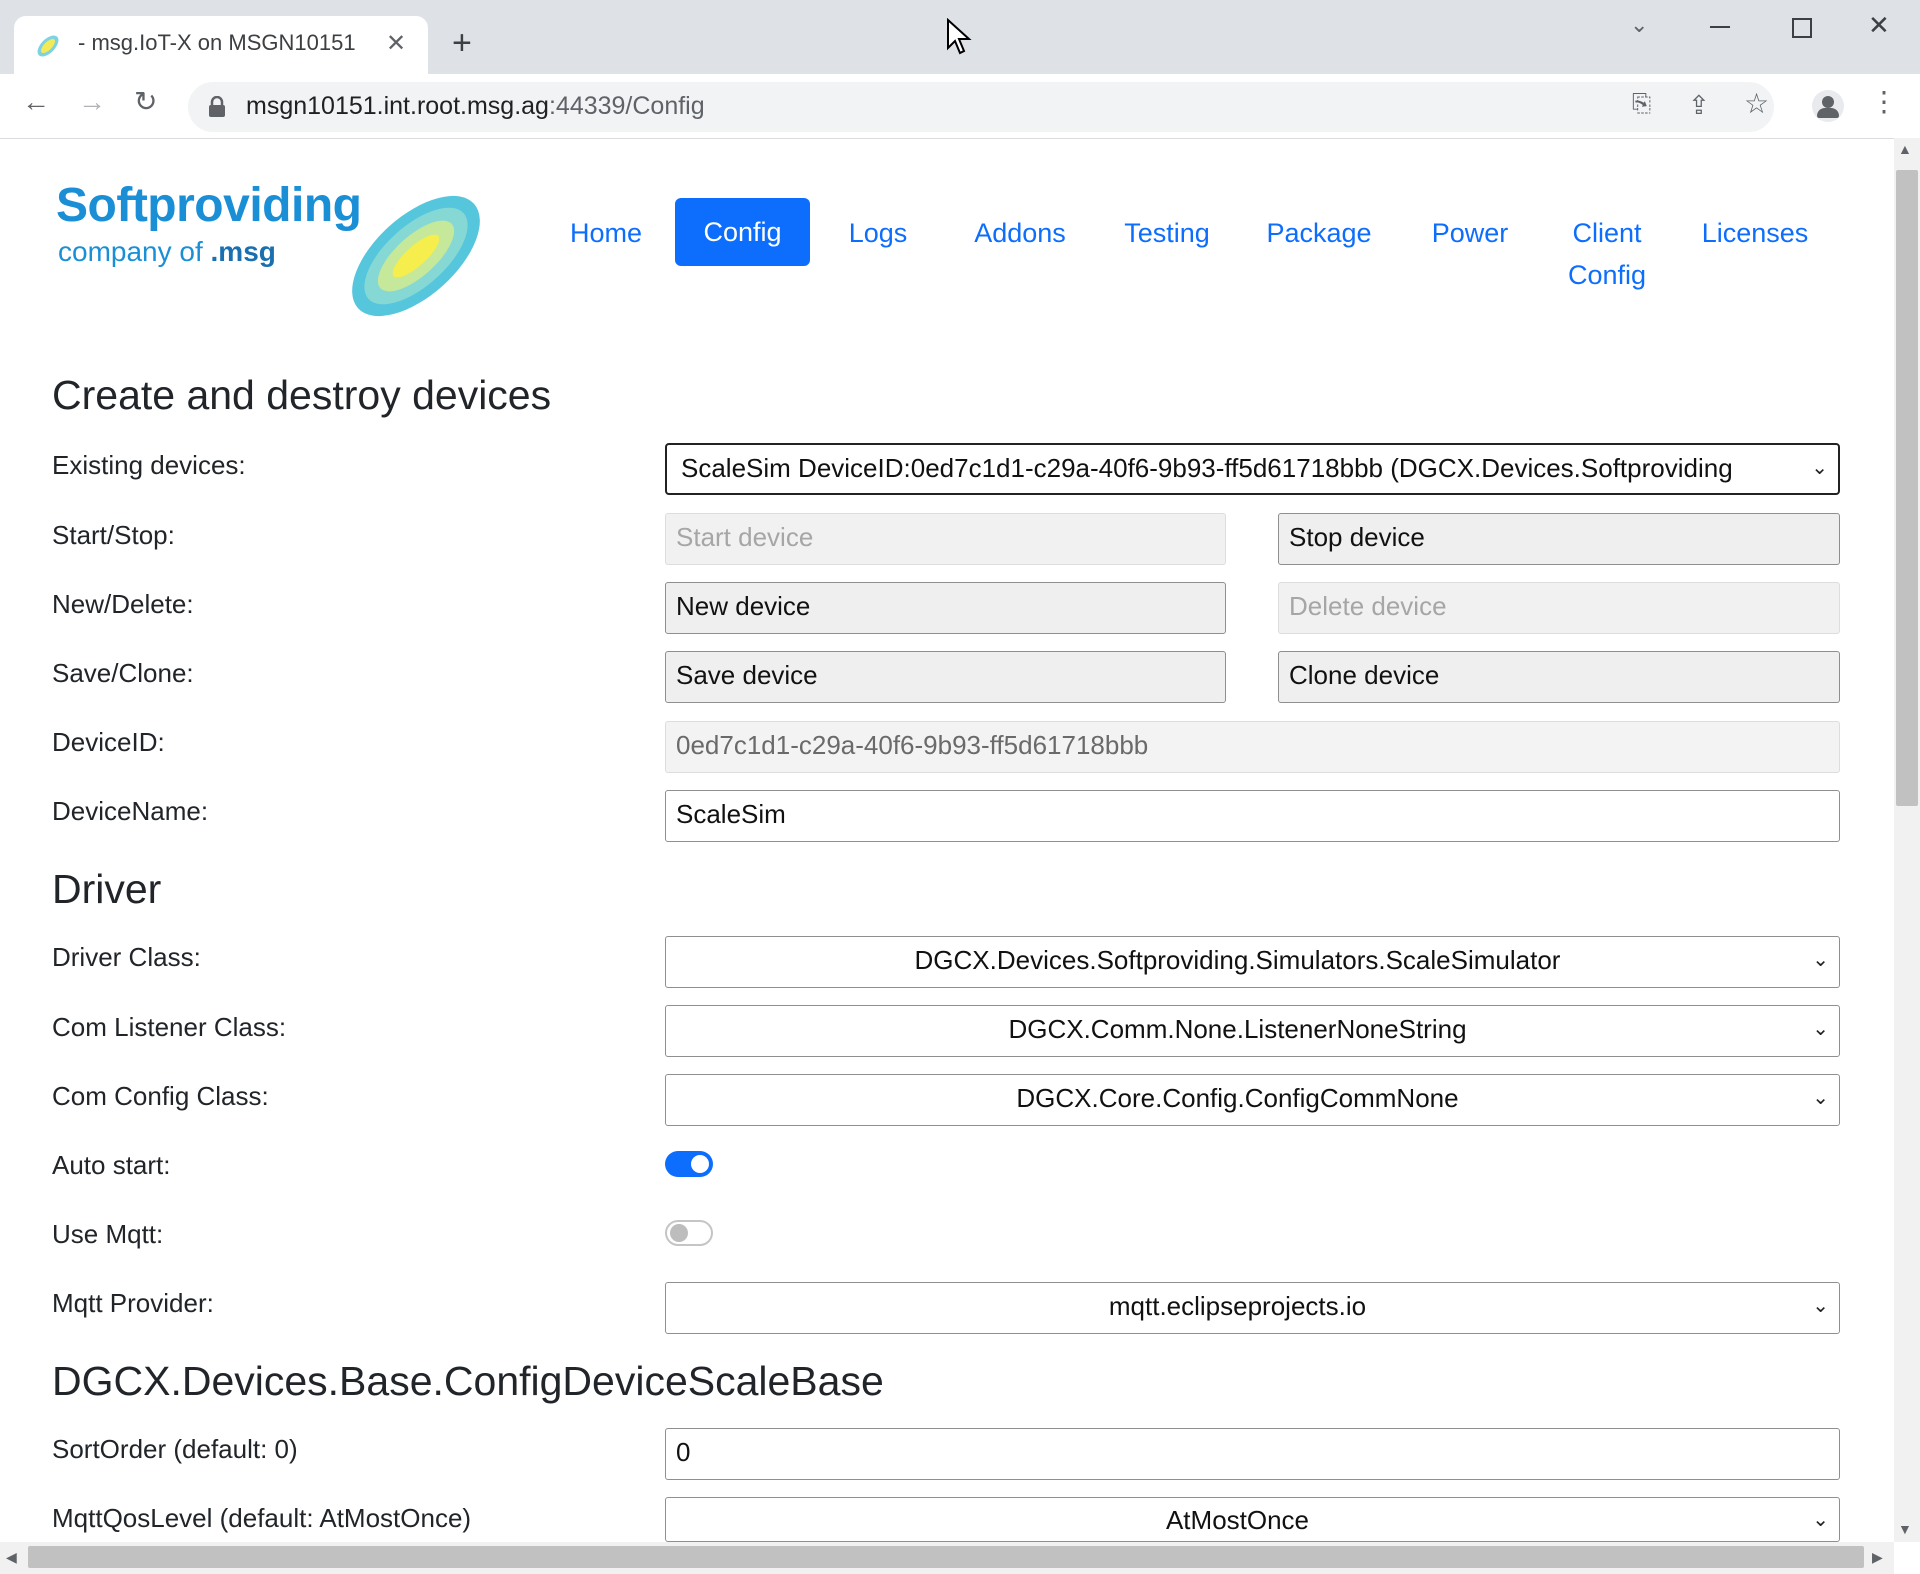 The width and height of the screenshot is (1920, 1574). Describe the element at coordinates (209, 205) in the screenshot. I see `brand-logo-text: Softproviding` at that location.